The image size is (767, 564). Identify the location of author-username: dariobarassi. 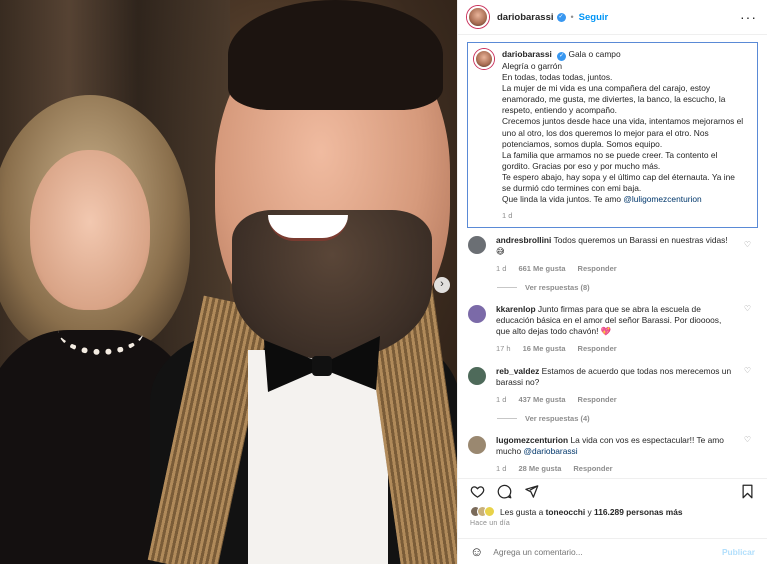
(525, 17).